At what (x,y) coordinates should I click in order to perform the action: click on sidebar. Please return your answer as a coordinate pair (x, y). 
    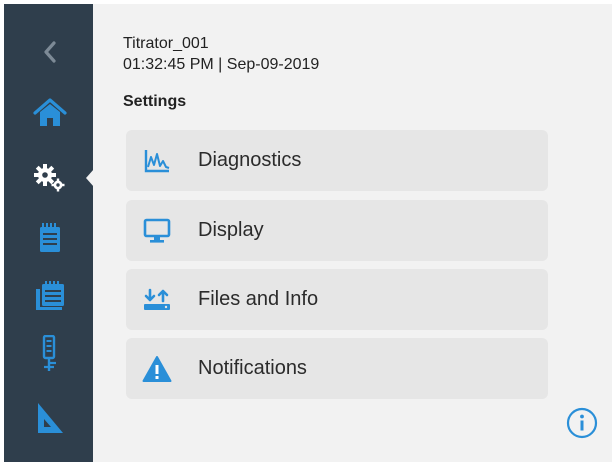
    Looking at the image, I should click on (49, 233).